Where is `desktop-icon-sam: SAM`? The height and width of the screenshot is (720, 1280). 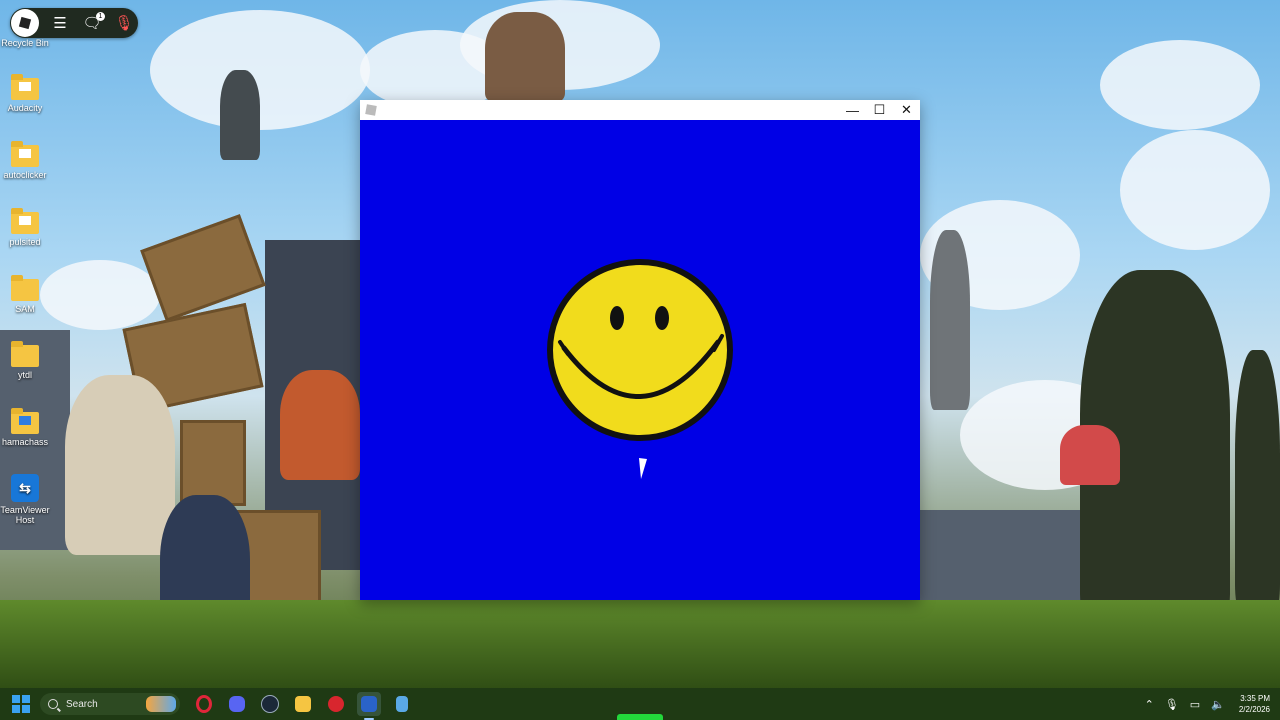
desktop-icon-sam: SAM is located at coordinates (25, 294).